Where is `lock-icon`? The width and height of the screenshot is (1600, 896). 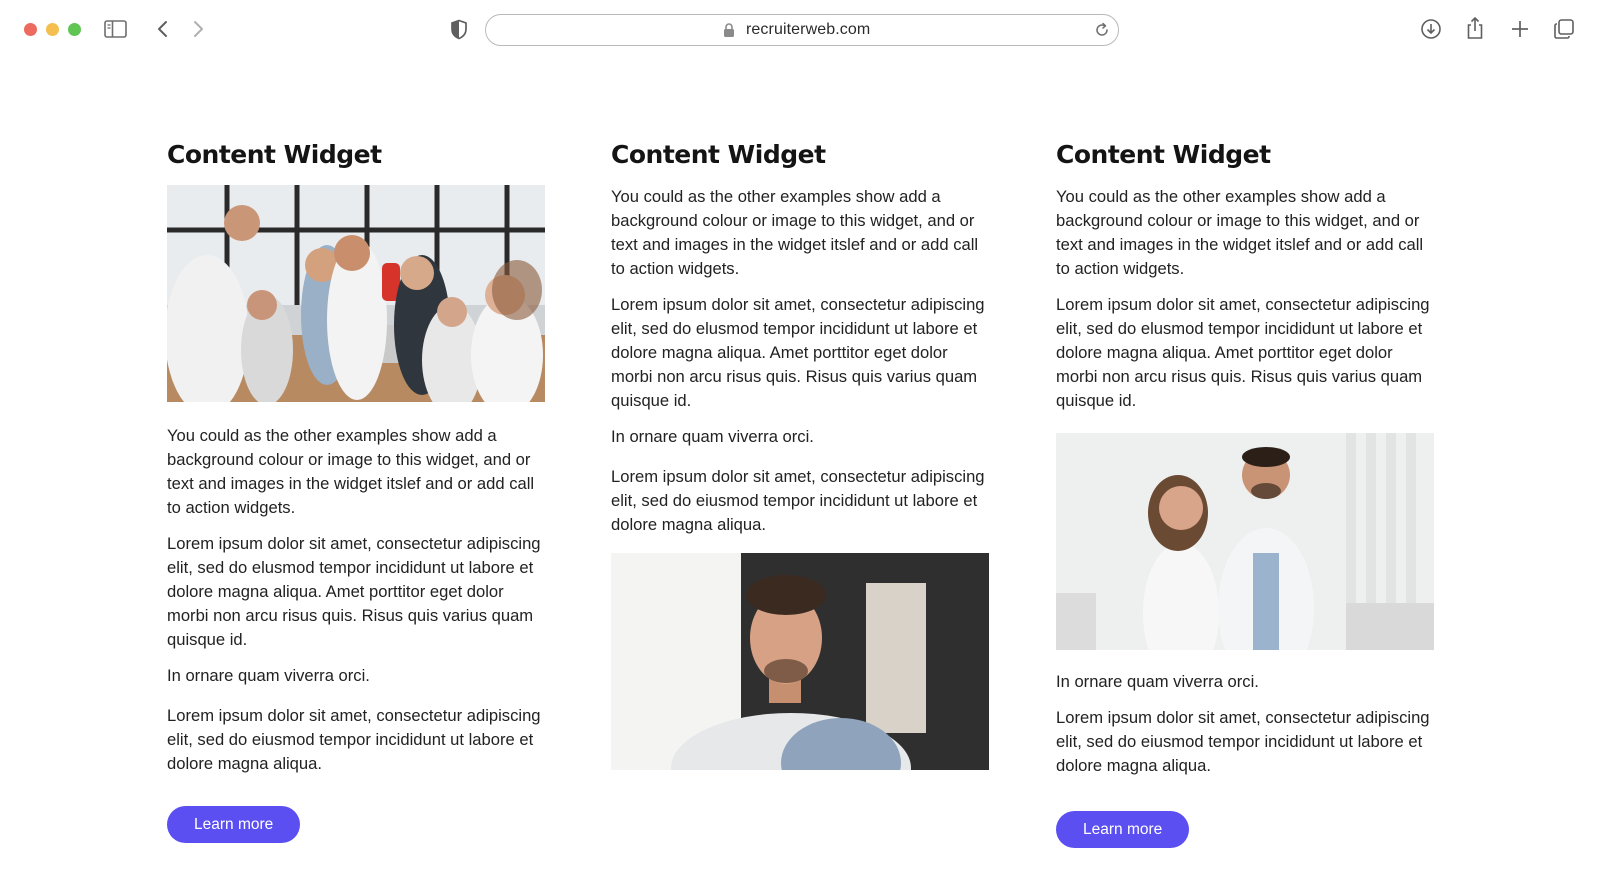
lock-icon is located at coordinates (729, 33).